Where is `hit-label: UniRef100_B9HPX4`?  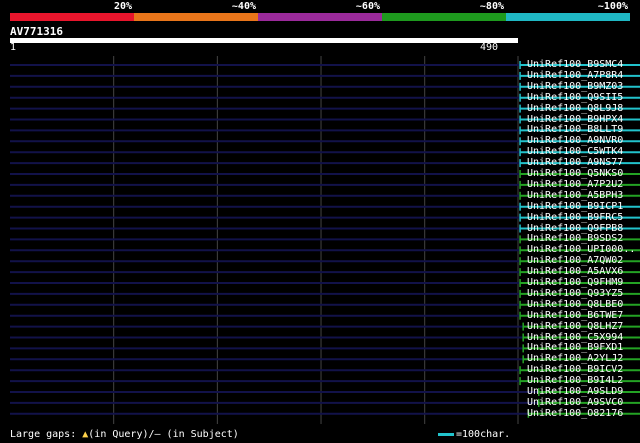 hit-label: UniRef100_B9HPX4 is located at coordinates (575, 119).